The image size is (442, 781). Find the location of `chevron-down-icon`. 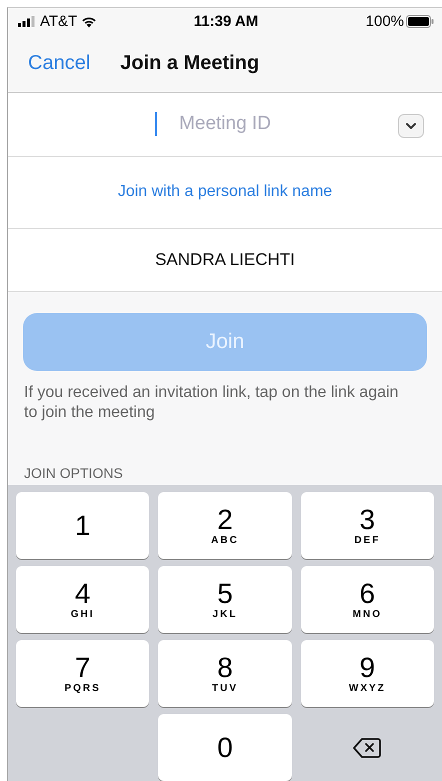

chevron-down-icon is located at coordinates (411, 126).